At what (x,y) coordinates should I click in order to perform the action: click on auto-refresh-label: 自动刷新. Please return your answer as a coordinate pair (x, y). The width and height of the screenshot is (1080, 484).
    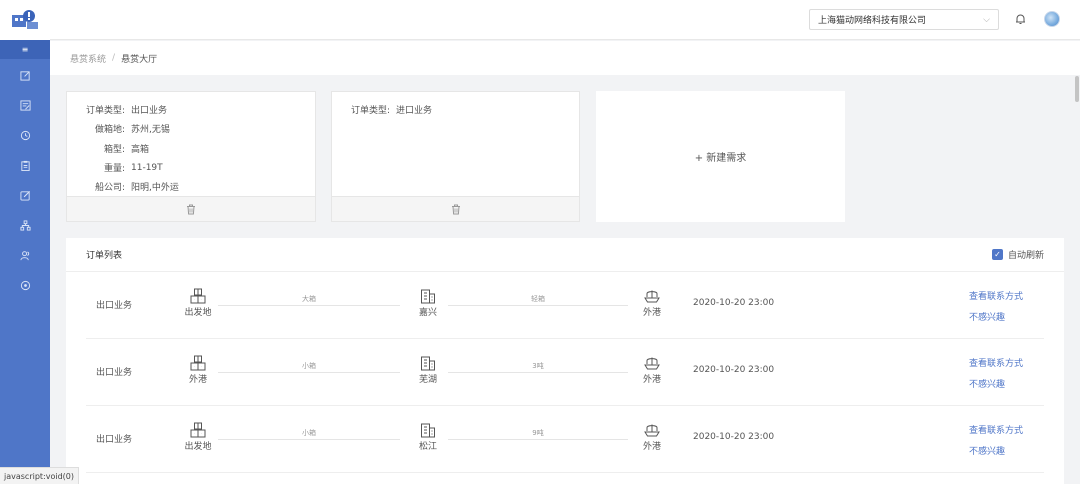
    Looking at the image, I should click on (1025, 256).